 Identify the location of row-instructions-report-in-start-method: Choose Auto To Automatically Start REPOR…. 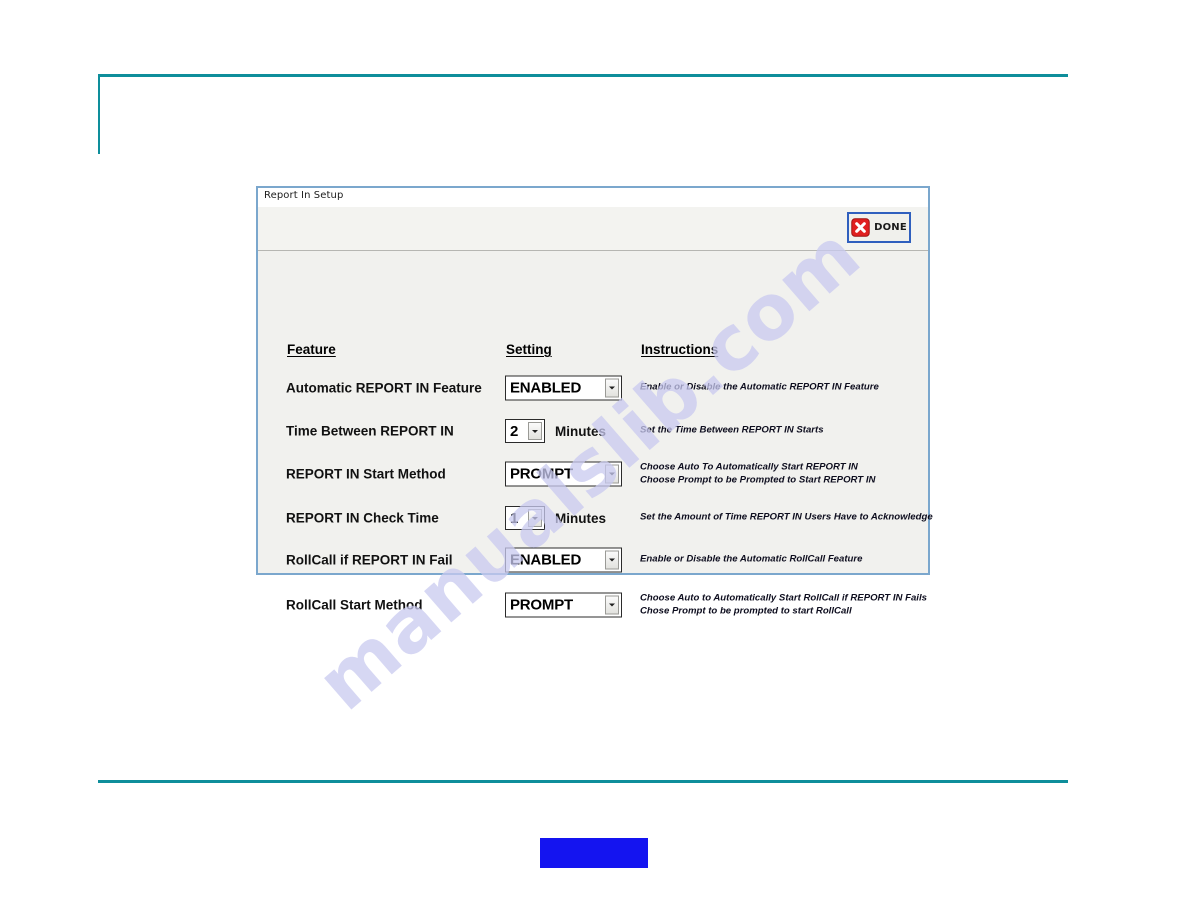
(757, 473).